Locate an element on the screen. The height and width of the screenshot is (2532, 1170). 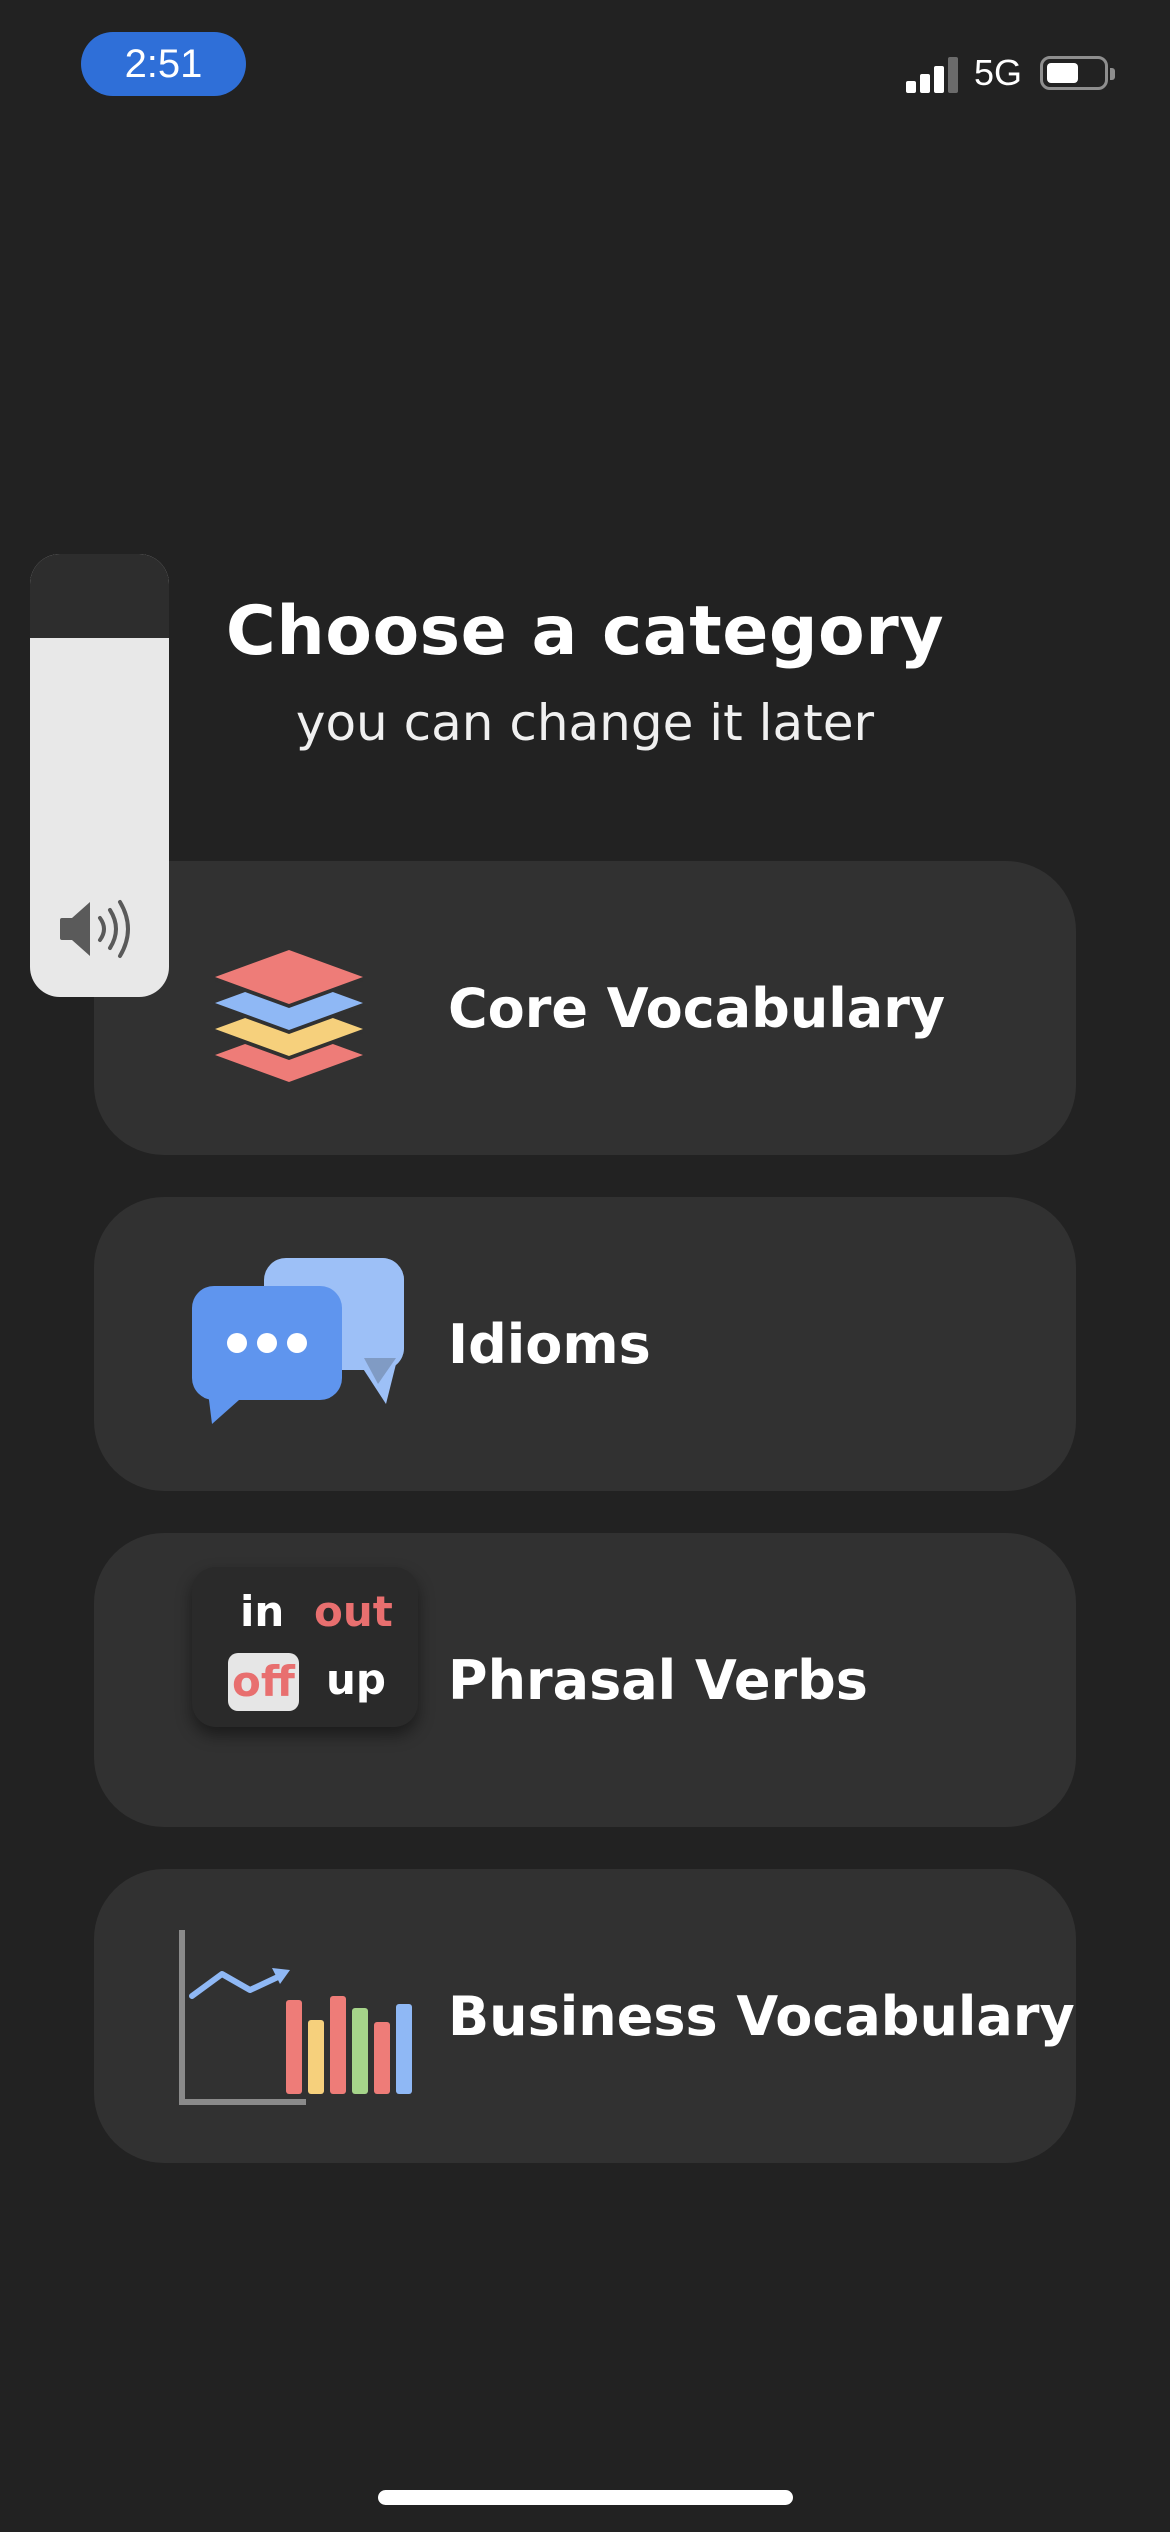
layers-stack-icon is located at coordinates (289, 1016).